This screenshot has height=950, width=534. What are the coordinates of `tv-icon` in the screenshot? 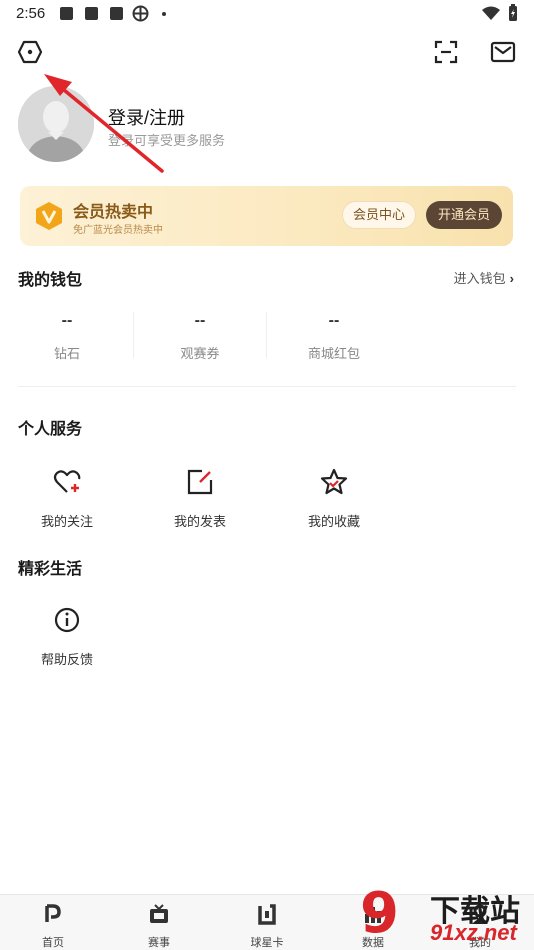 It's located at (159, 913).